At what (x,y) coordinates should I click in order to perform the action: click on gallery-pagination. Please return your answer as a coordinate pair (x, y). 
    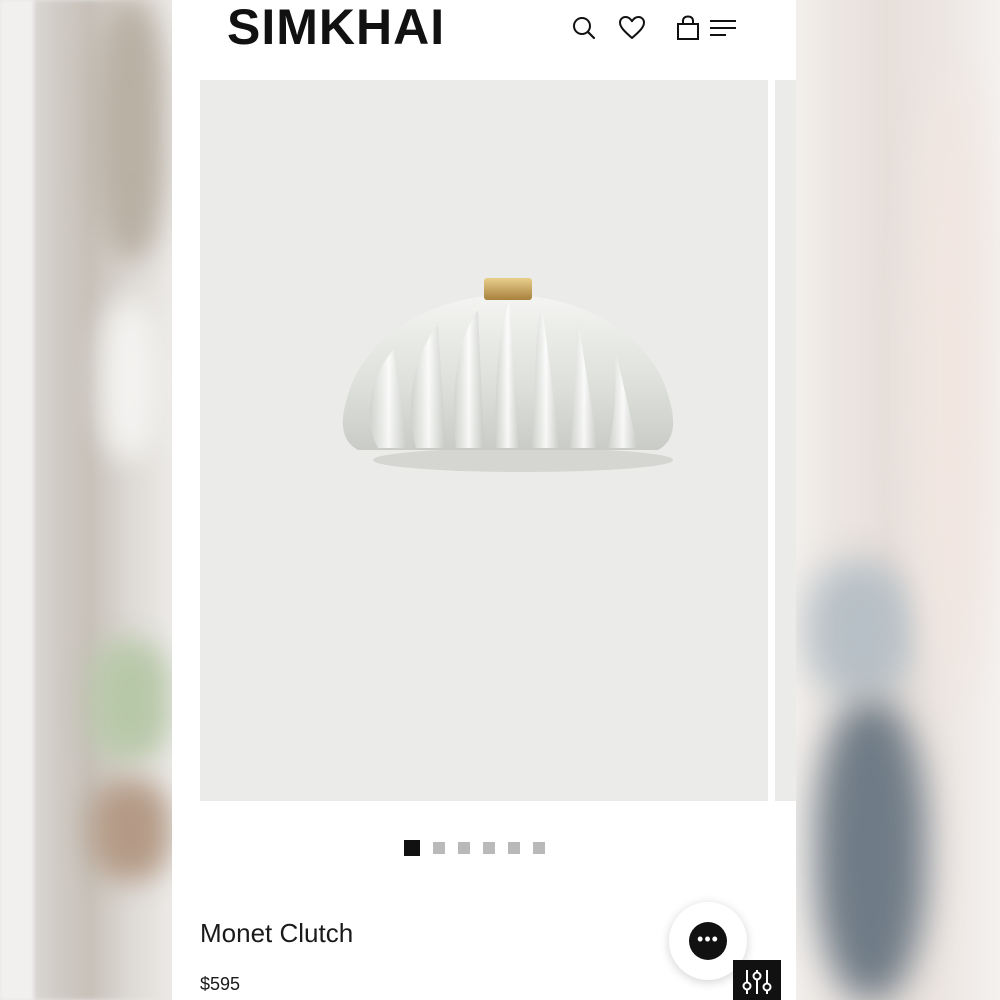
    Looking at the image, I should click on (474, 848).